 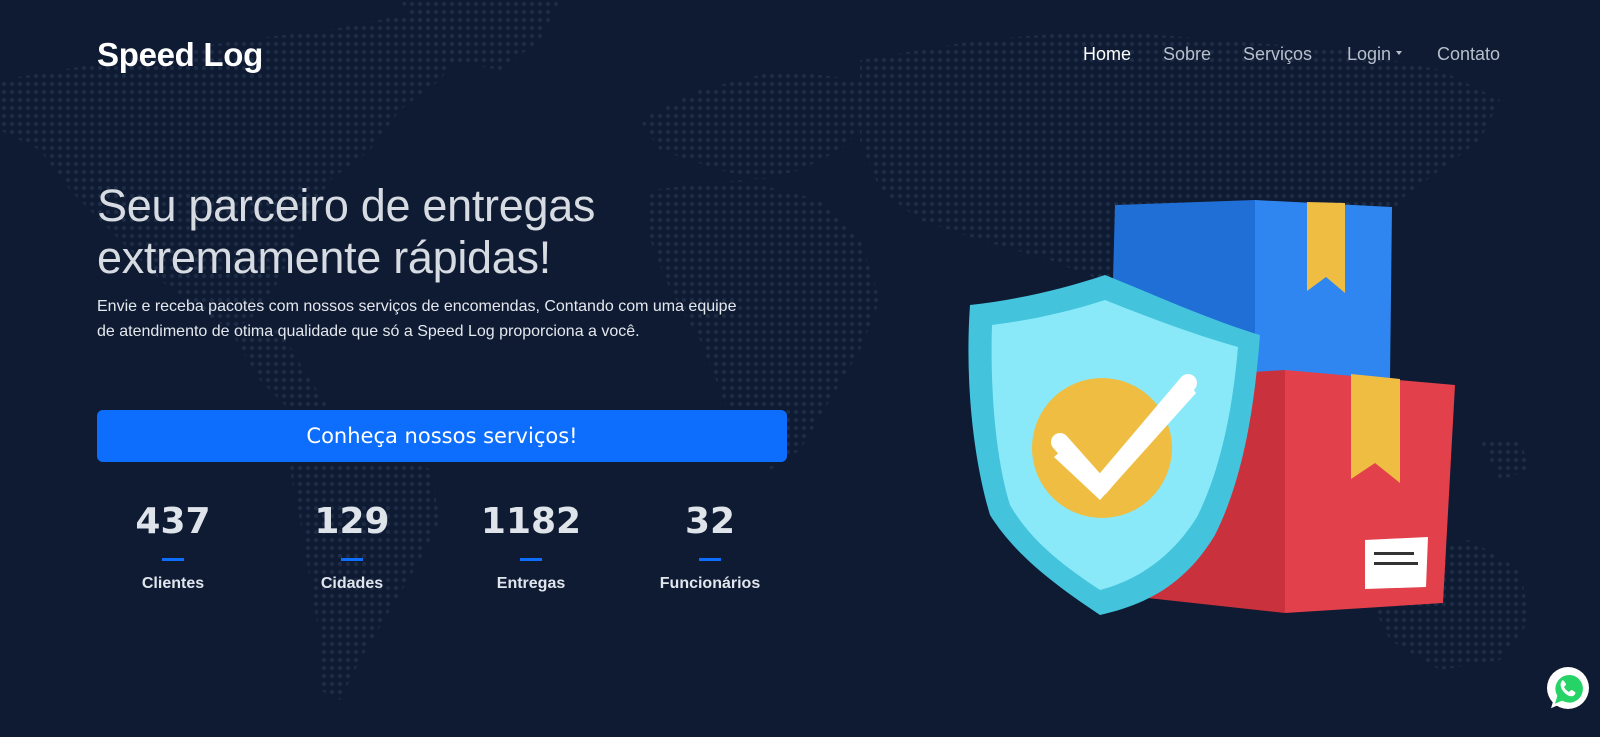 I want to click on hero-headline-line2: extremamente rápidas!, so click(x=324, y=257).